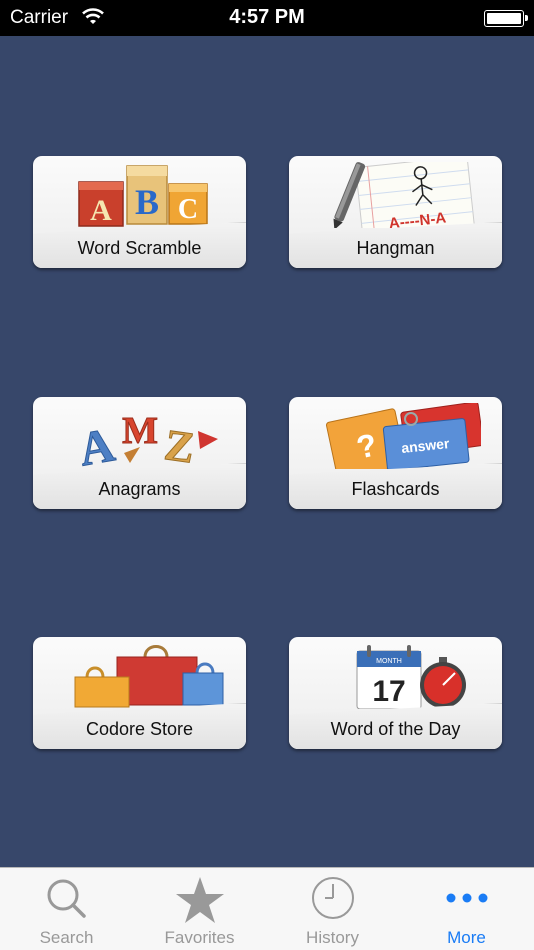 The width and height of the screenshot is (534, 950). What do you see at coordinates (187, 209) in the screenshot?
I see `svg-text: C` at bounding box center [187, 209].